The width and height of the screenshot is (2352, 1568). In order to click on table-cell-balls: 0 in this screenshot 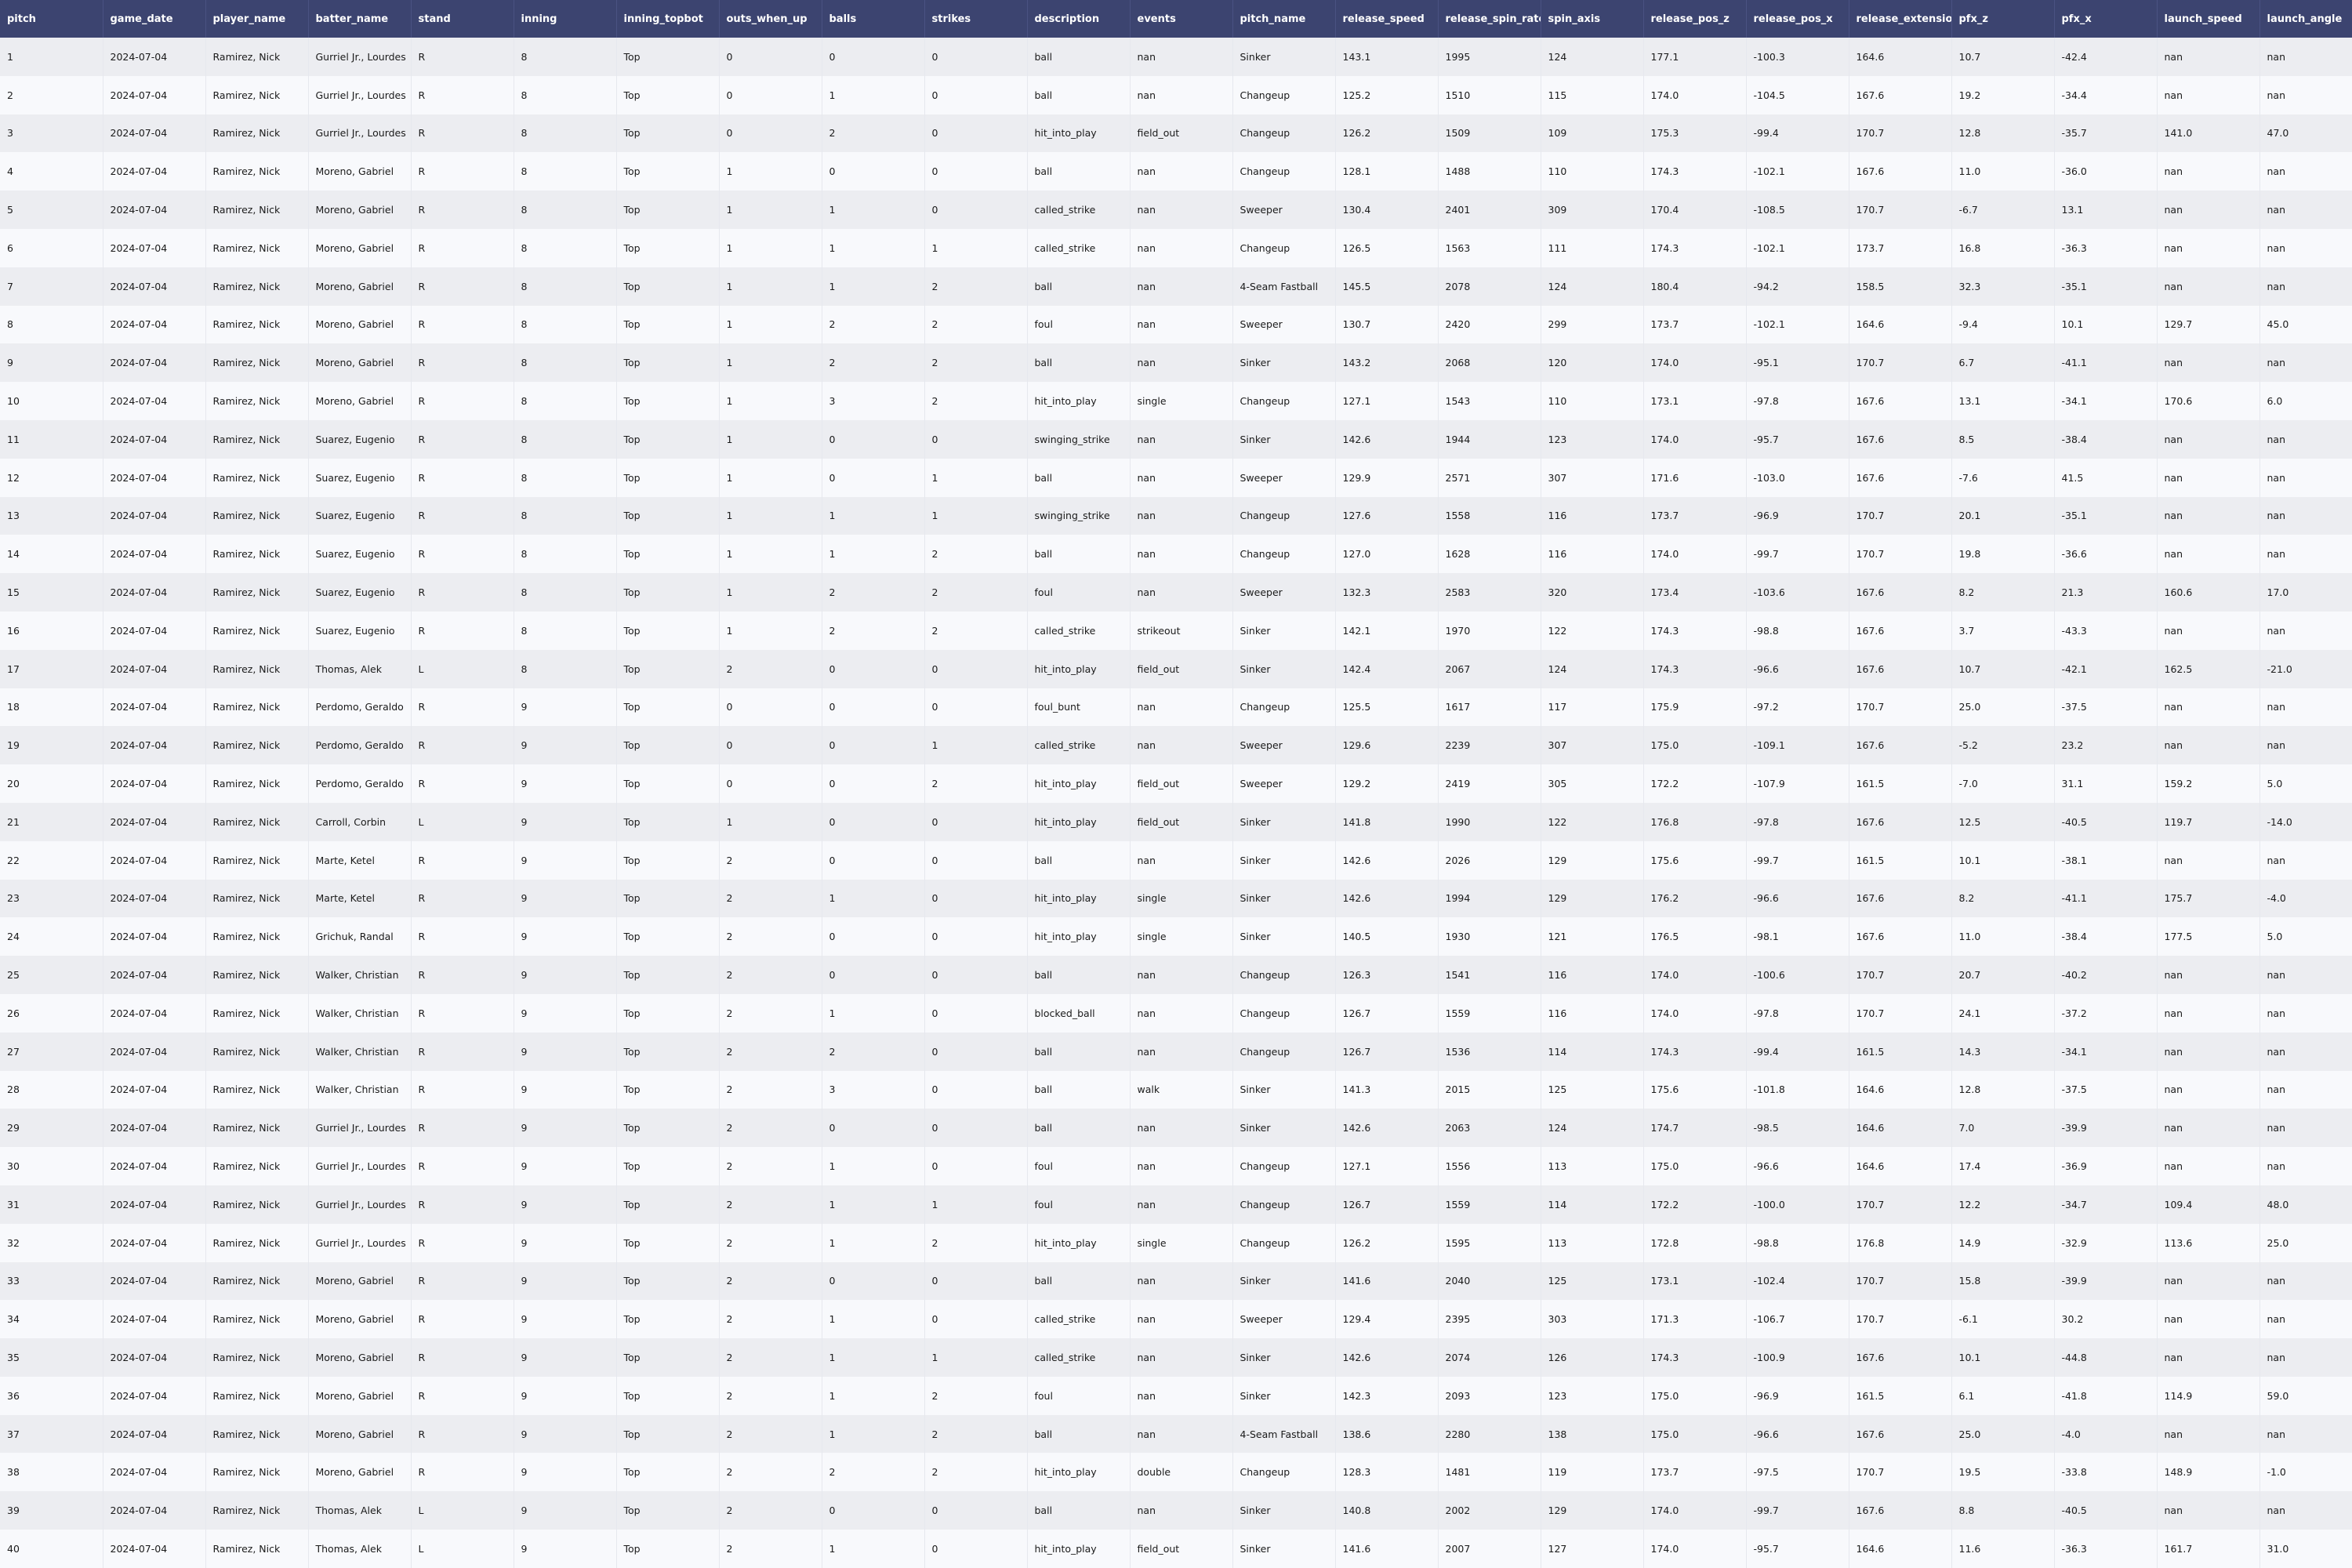, I will do `click(873, 1128)`.